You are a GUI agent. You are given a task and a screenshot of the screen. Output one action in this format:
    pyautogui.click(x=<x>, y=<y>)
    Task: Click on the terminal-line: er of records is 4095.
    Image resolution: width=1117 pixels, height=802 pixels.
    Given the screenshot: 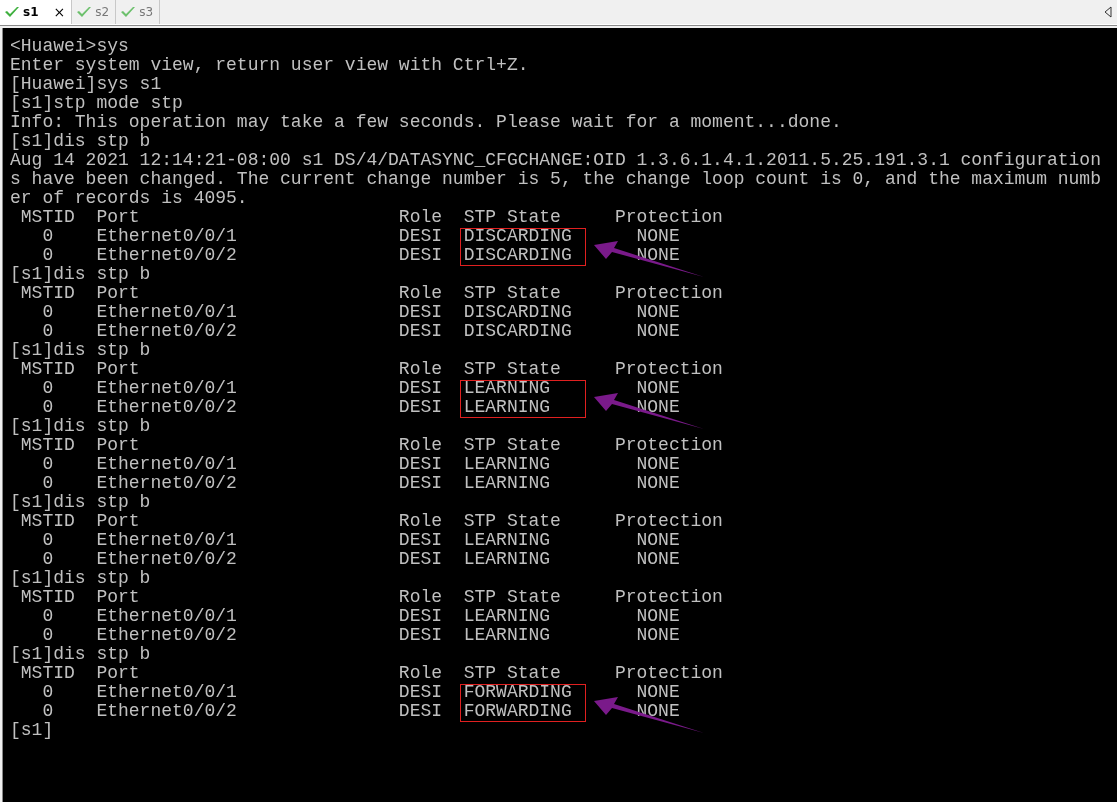 What is the action you would take?
    pyautogui.click(x=129, y=198)
    